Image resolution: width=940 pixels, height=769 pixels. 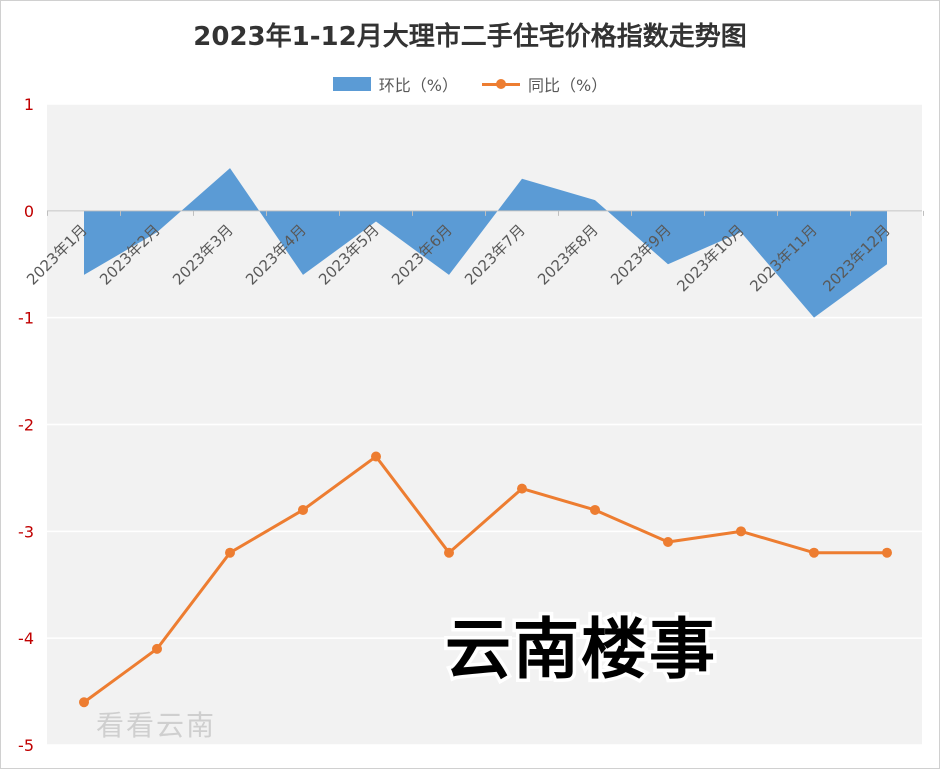 I want to click on y-tick-label: -2, so click(x=26, y=425).